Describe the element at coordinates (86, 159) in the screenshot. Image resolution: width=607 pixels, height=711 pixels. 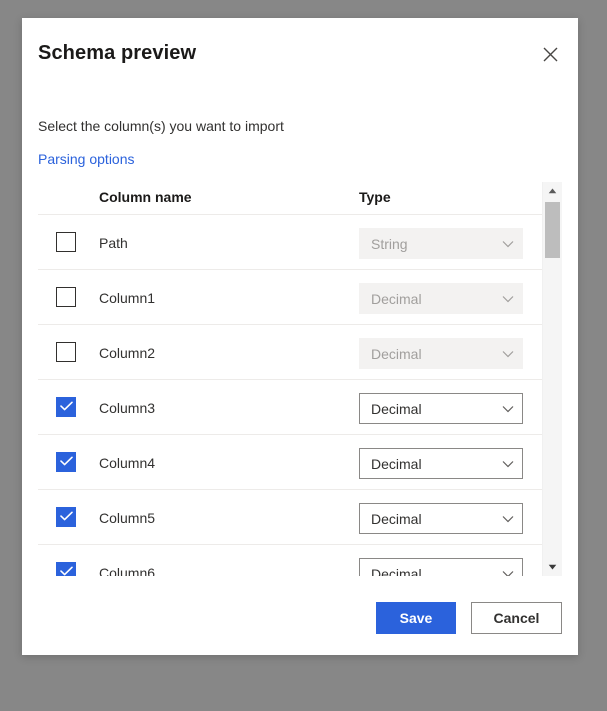
I see `parsing-options-link: Parsing options` at that location.